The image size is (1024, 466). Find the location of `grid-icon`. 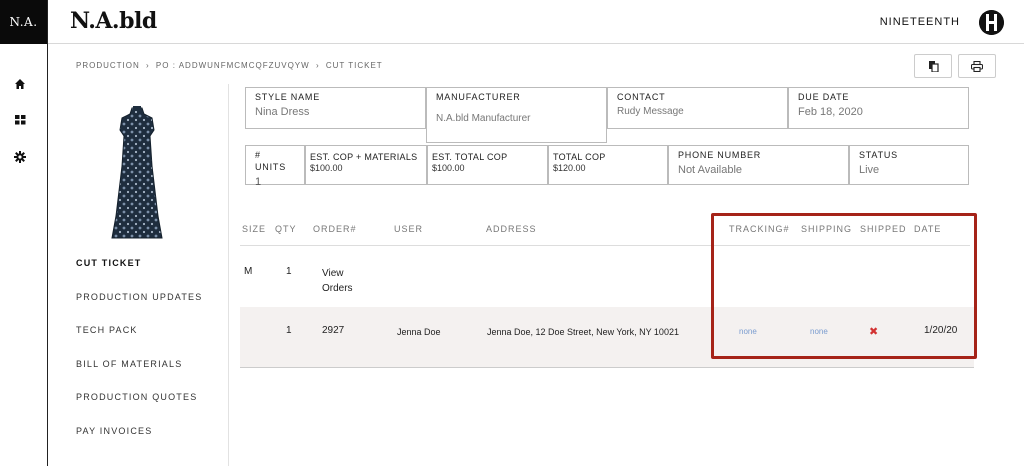

grid-icon is located at coordinates (20, 120).